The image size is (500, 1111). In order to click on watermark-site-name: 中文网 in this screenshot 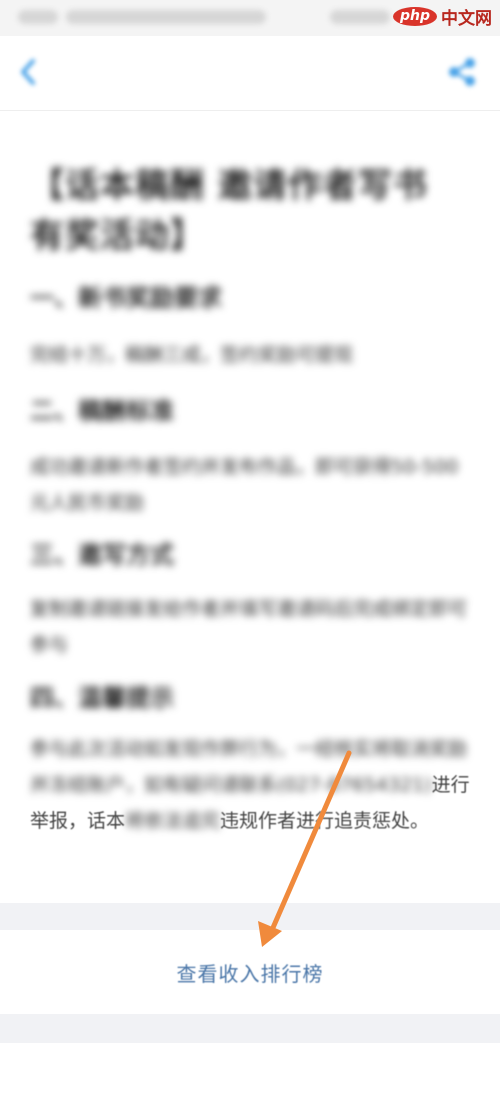, I will do `click(466, 19)`.